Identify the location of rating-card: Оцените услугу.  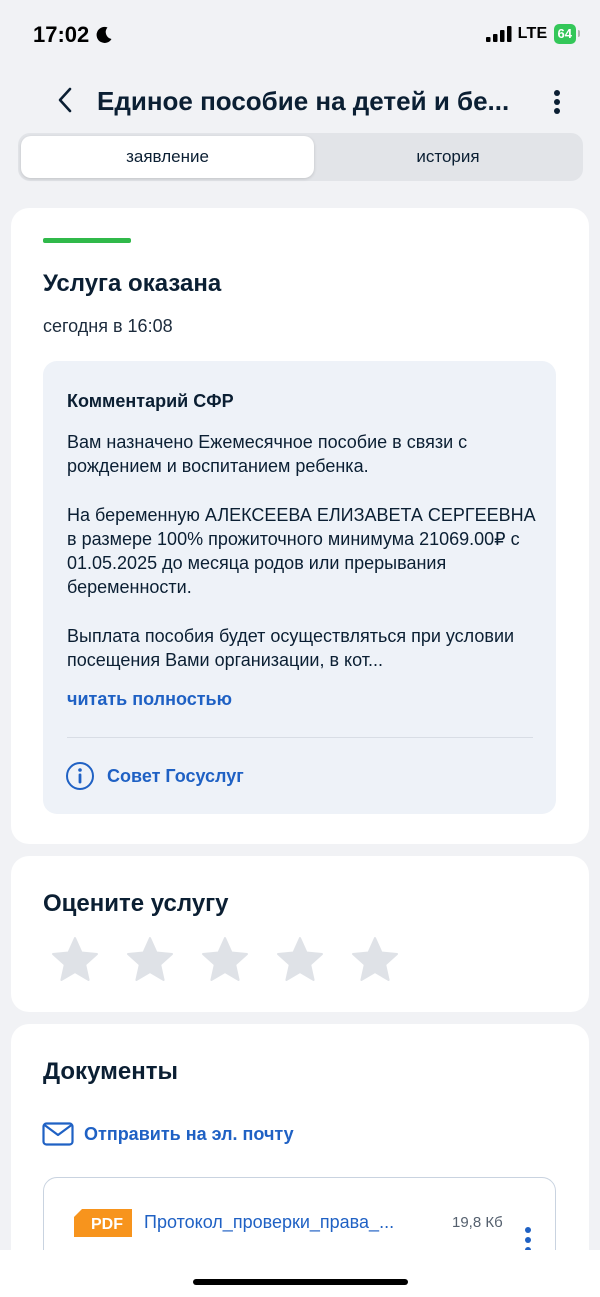
(300, 934).